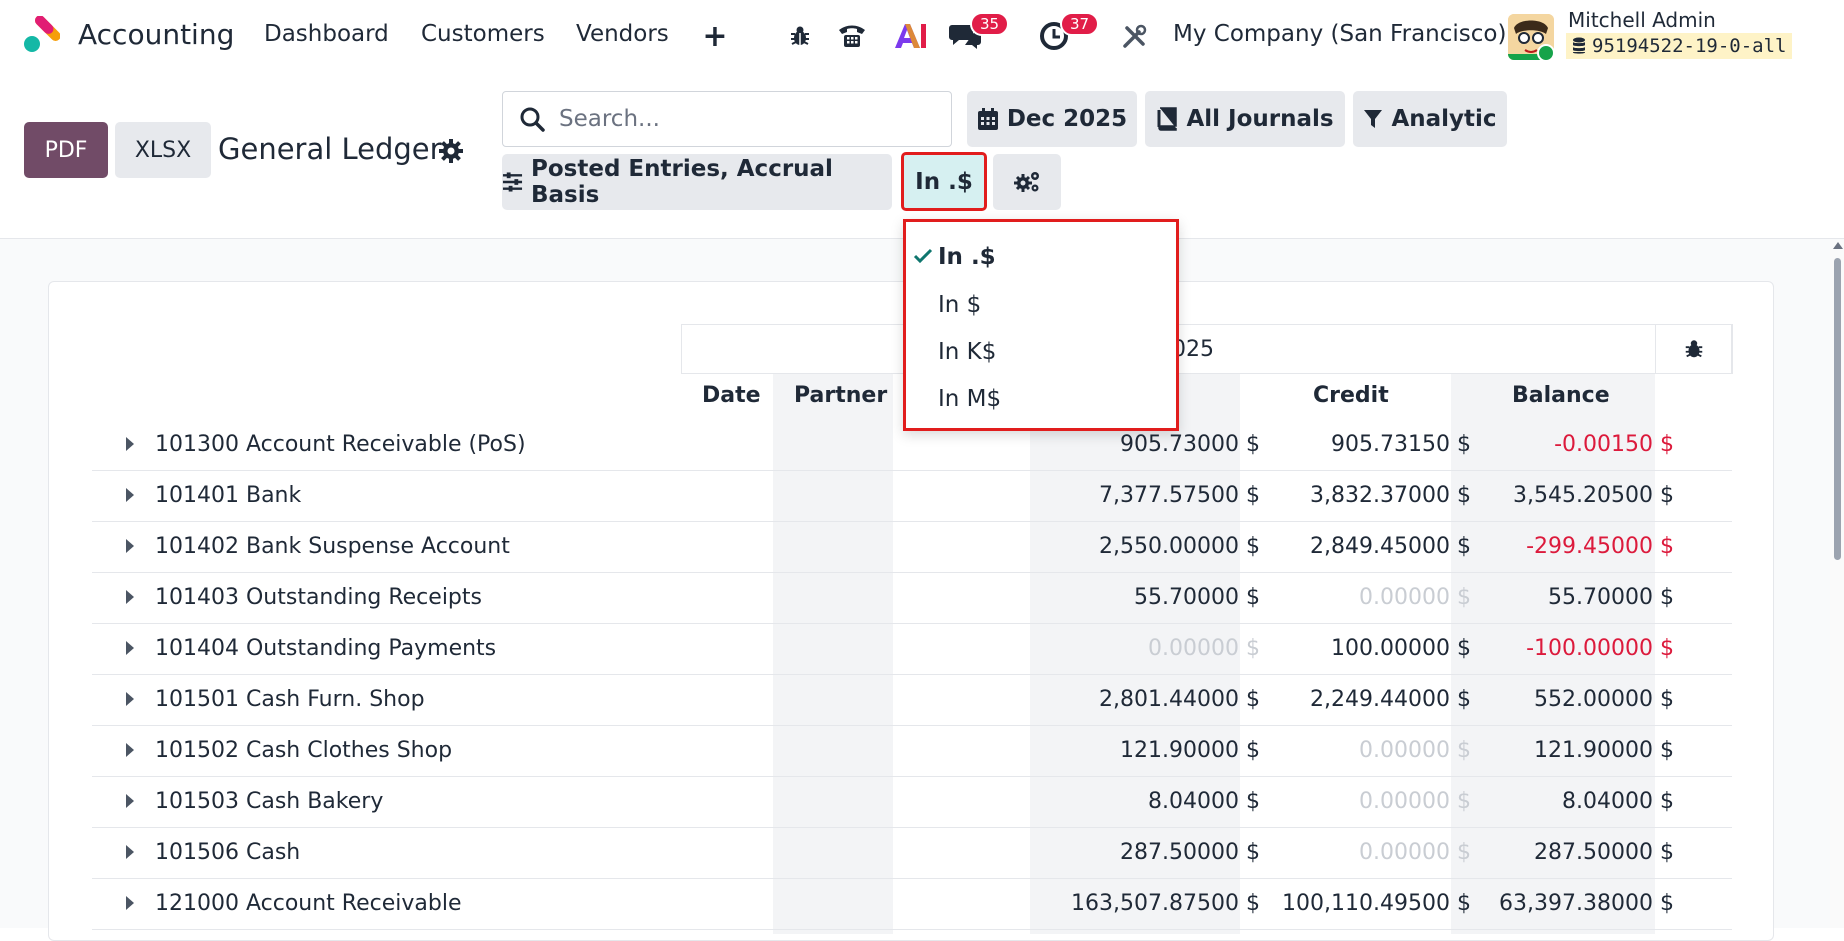  Describe the element at coordinates (1179, 699) in the screenshot. I see `debit-value: 2,801.44000 $` at that location.